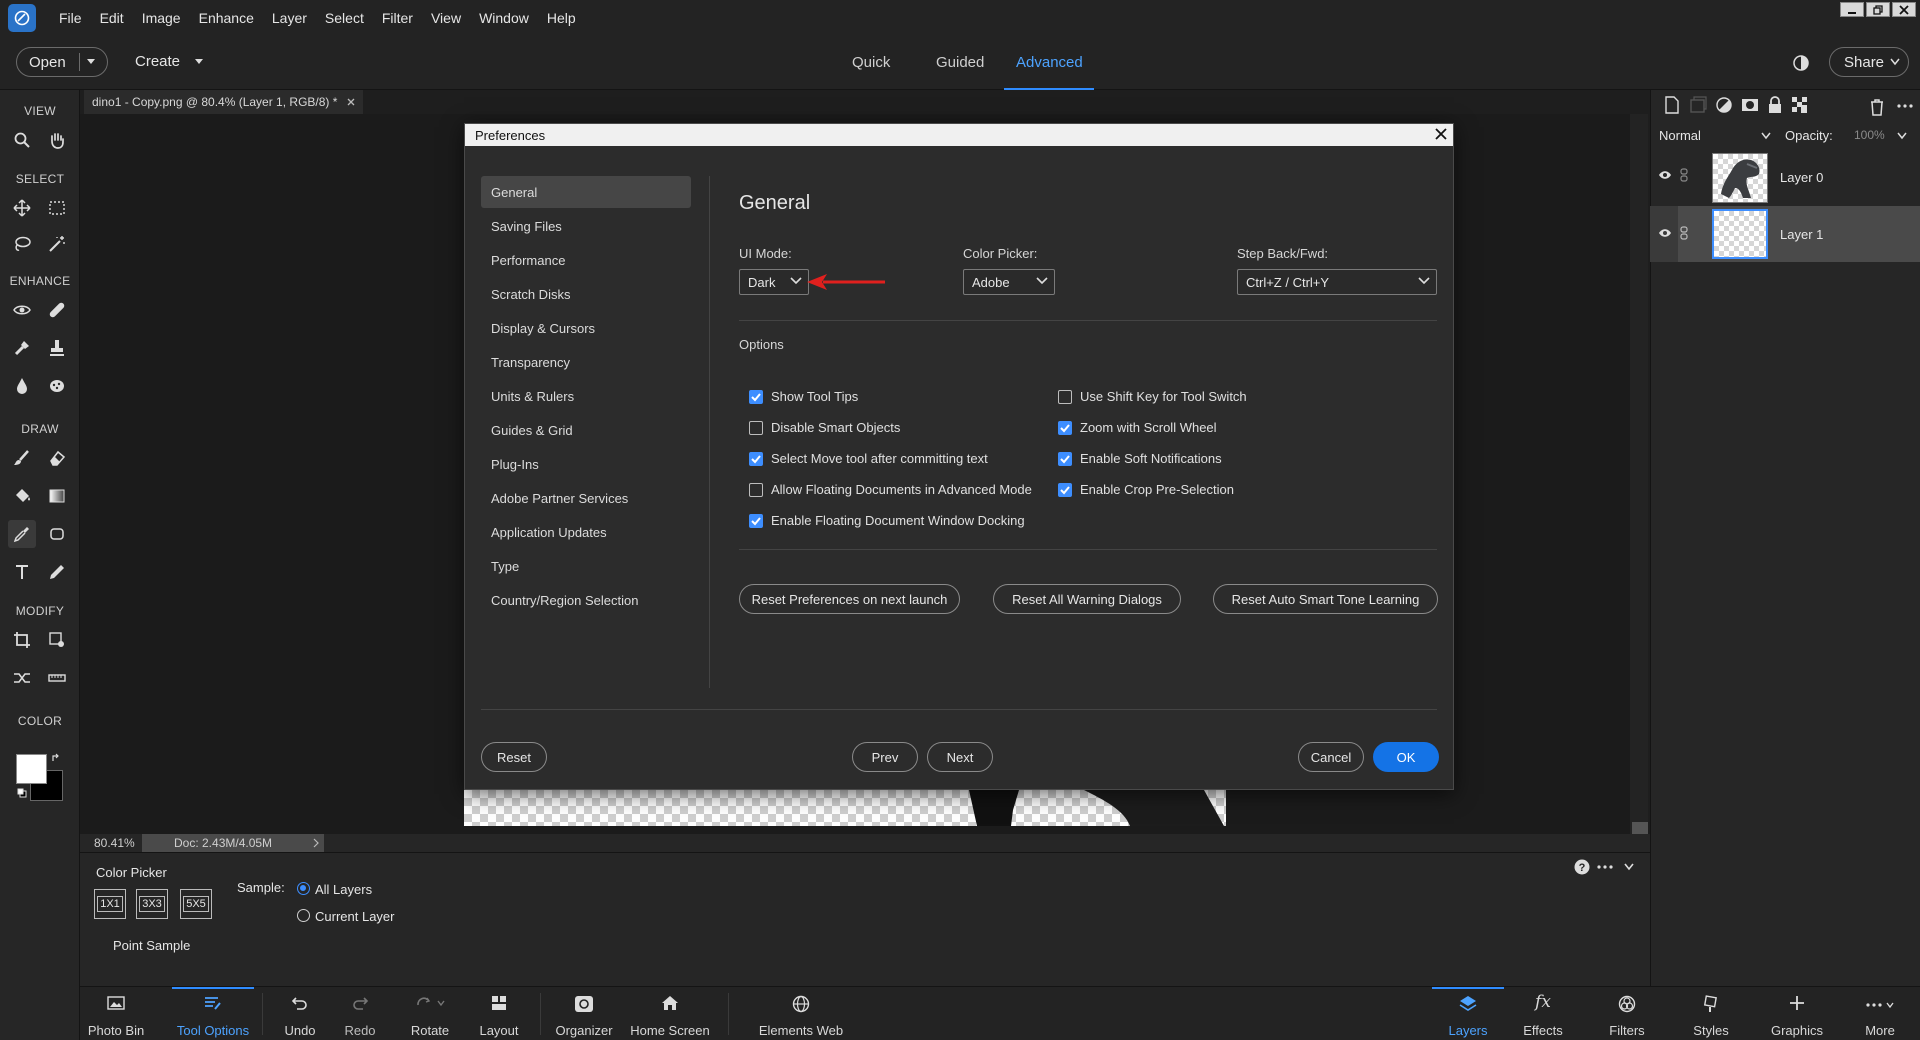 The image size is (1920, 1040). What do you see at coordinates (1605, 867) in the screenshot?
I see `more-options-icon` at bounding box center [1605, 867].